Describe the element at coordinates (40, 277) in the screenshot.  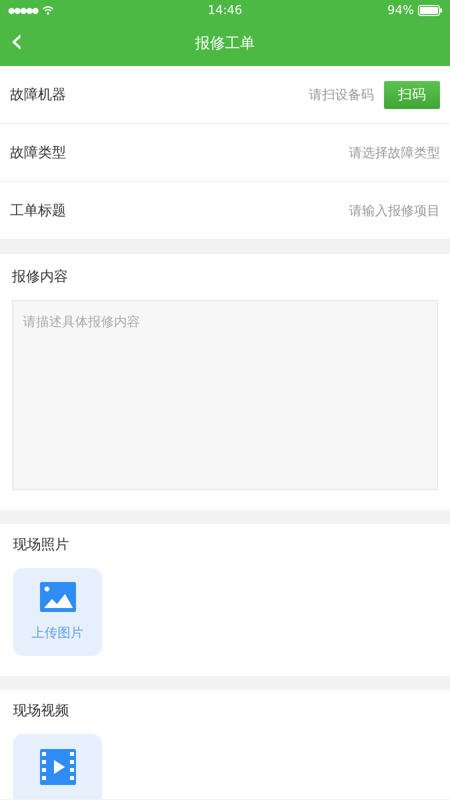
I see `section-title: 报修内容` at that location.